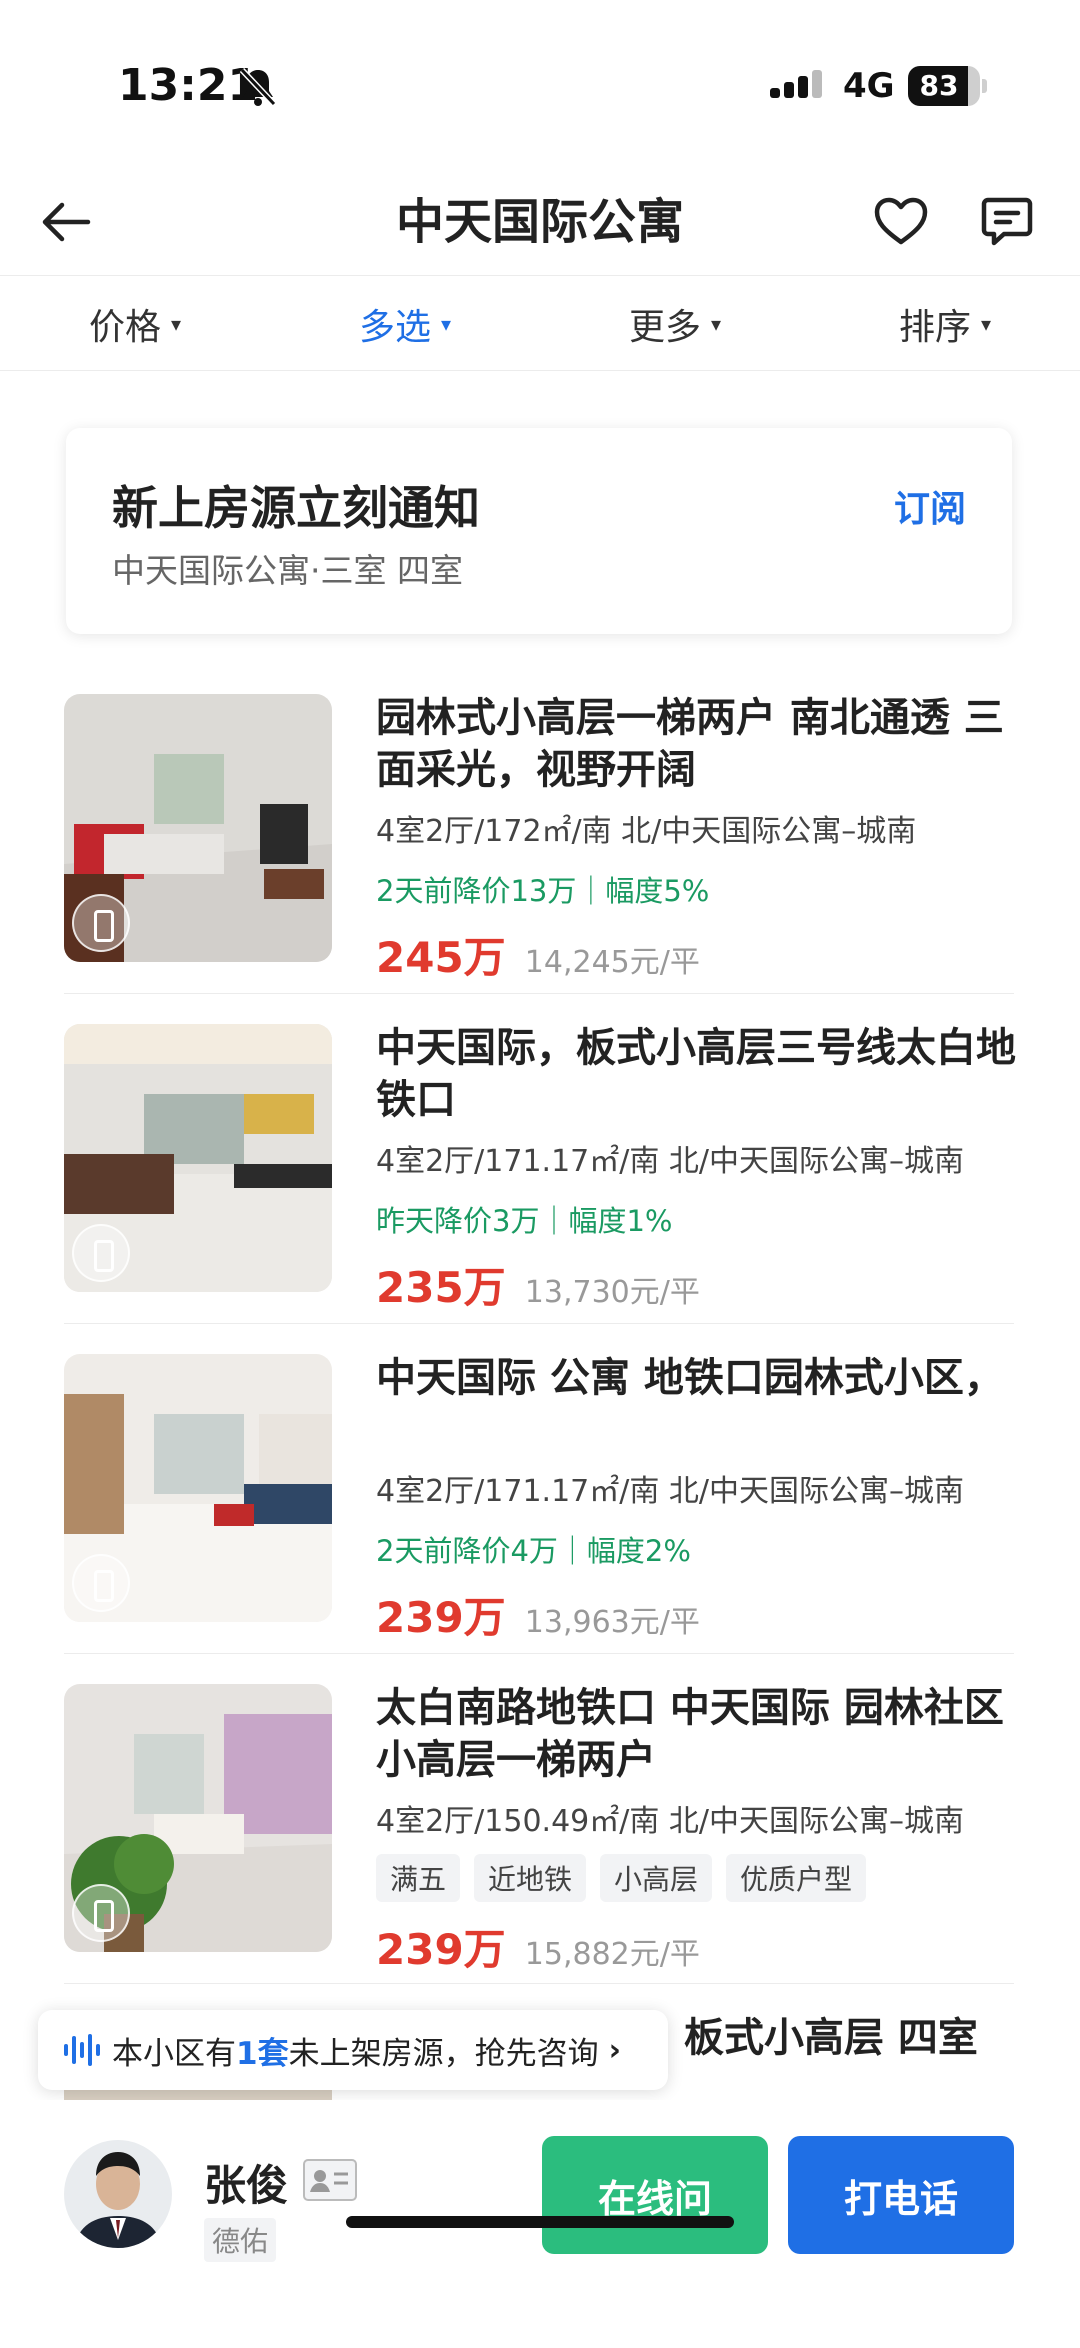 The image size is (1080, 2348). I want to click on subscribe-desc: 中天国际公寓·三室 四室, so click(287, 570).